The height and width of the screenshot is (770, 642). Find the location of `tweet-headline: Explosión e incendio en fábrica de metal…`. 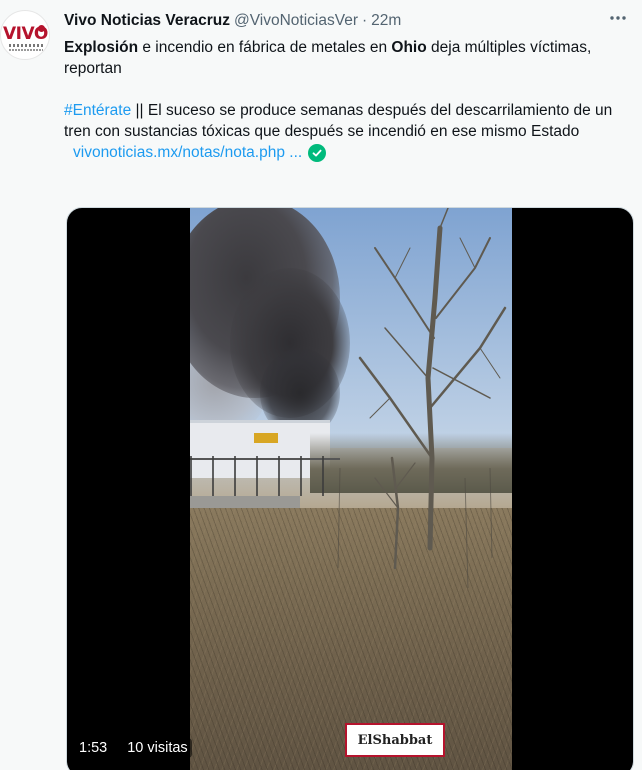

tweet-headline: Explosión e incendio en fábrica de metal… is located at coordinates (349, 58).